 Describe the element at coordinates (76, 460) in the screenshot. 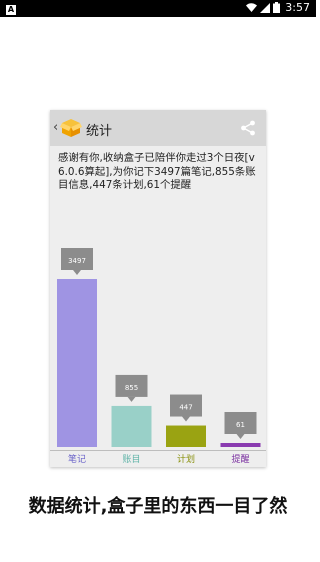

I see `category-label-1: 笔记` at that location.